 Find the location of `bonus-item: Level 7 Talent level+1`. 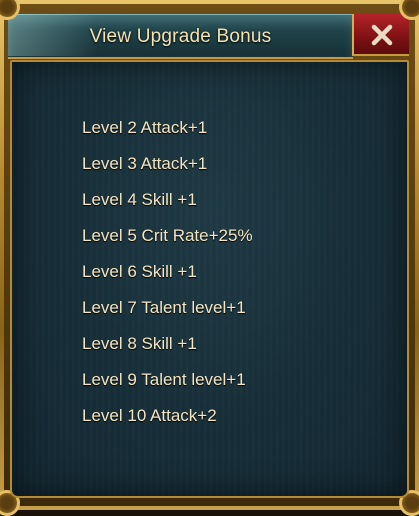

bonus-item: Level 7 Talent level+1 is located at coordinates (167, 308).